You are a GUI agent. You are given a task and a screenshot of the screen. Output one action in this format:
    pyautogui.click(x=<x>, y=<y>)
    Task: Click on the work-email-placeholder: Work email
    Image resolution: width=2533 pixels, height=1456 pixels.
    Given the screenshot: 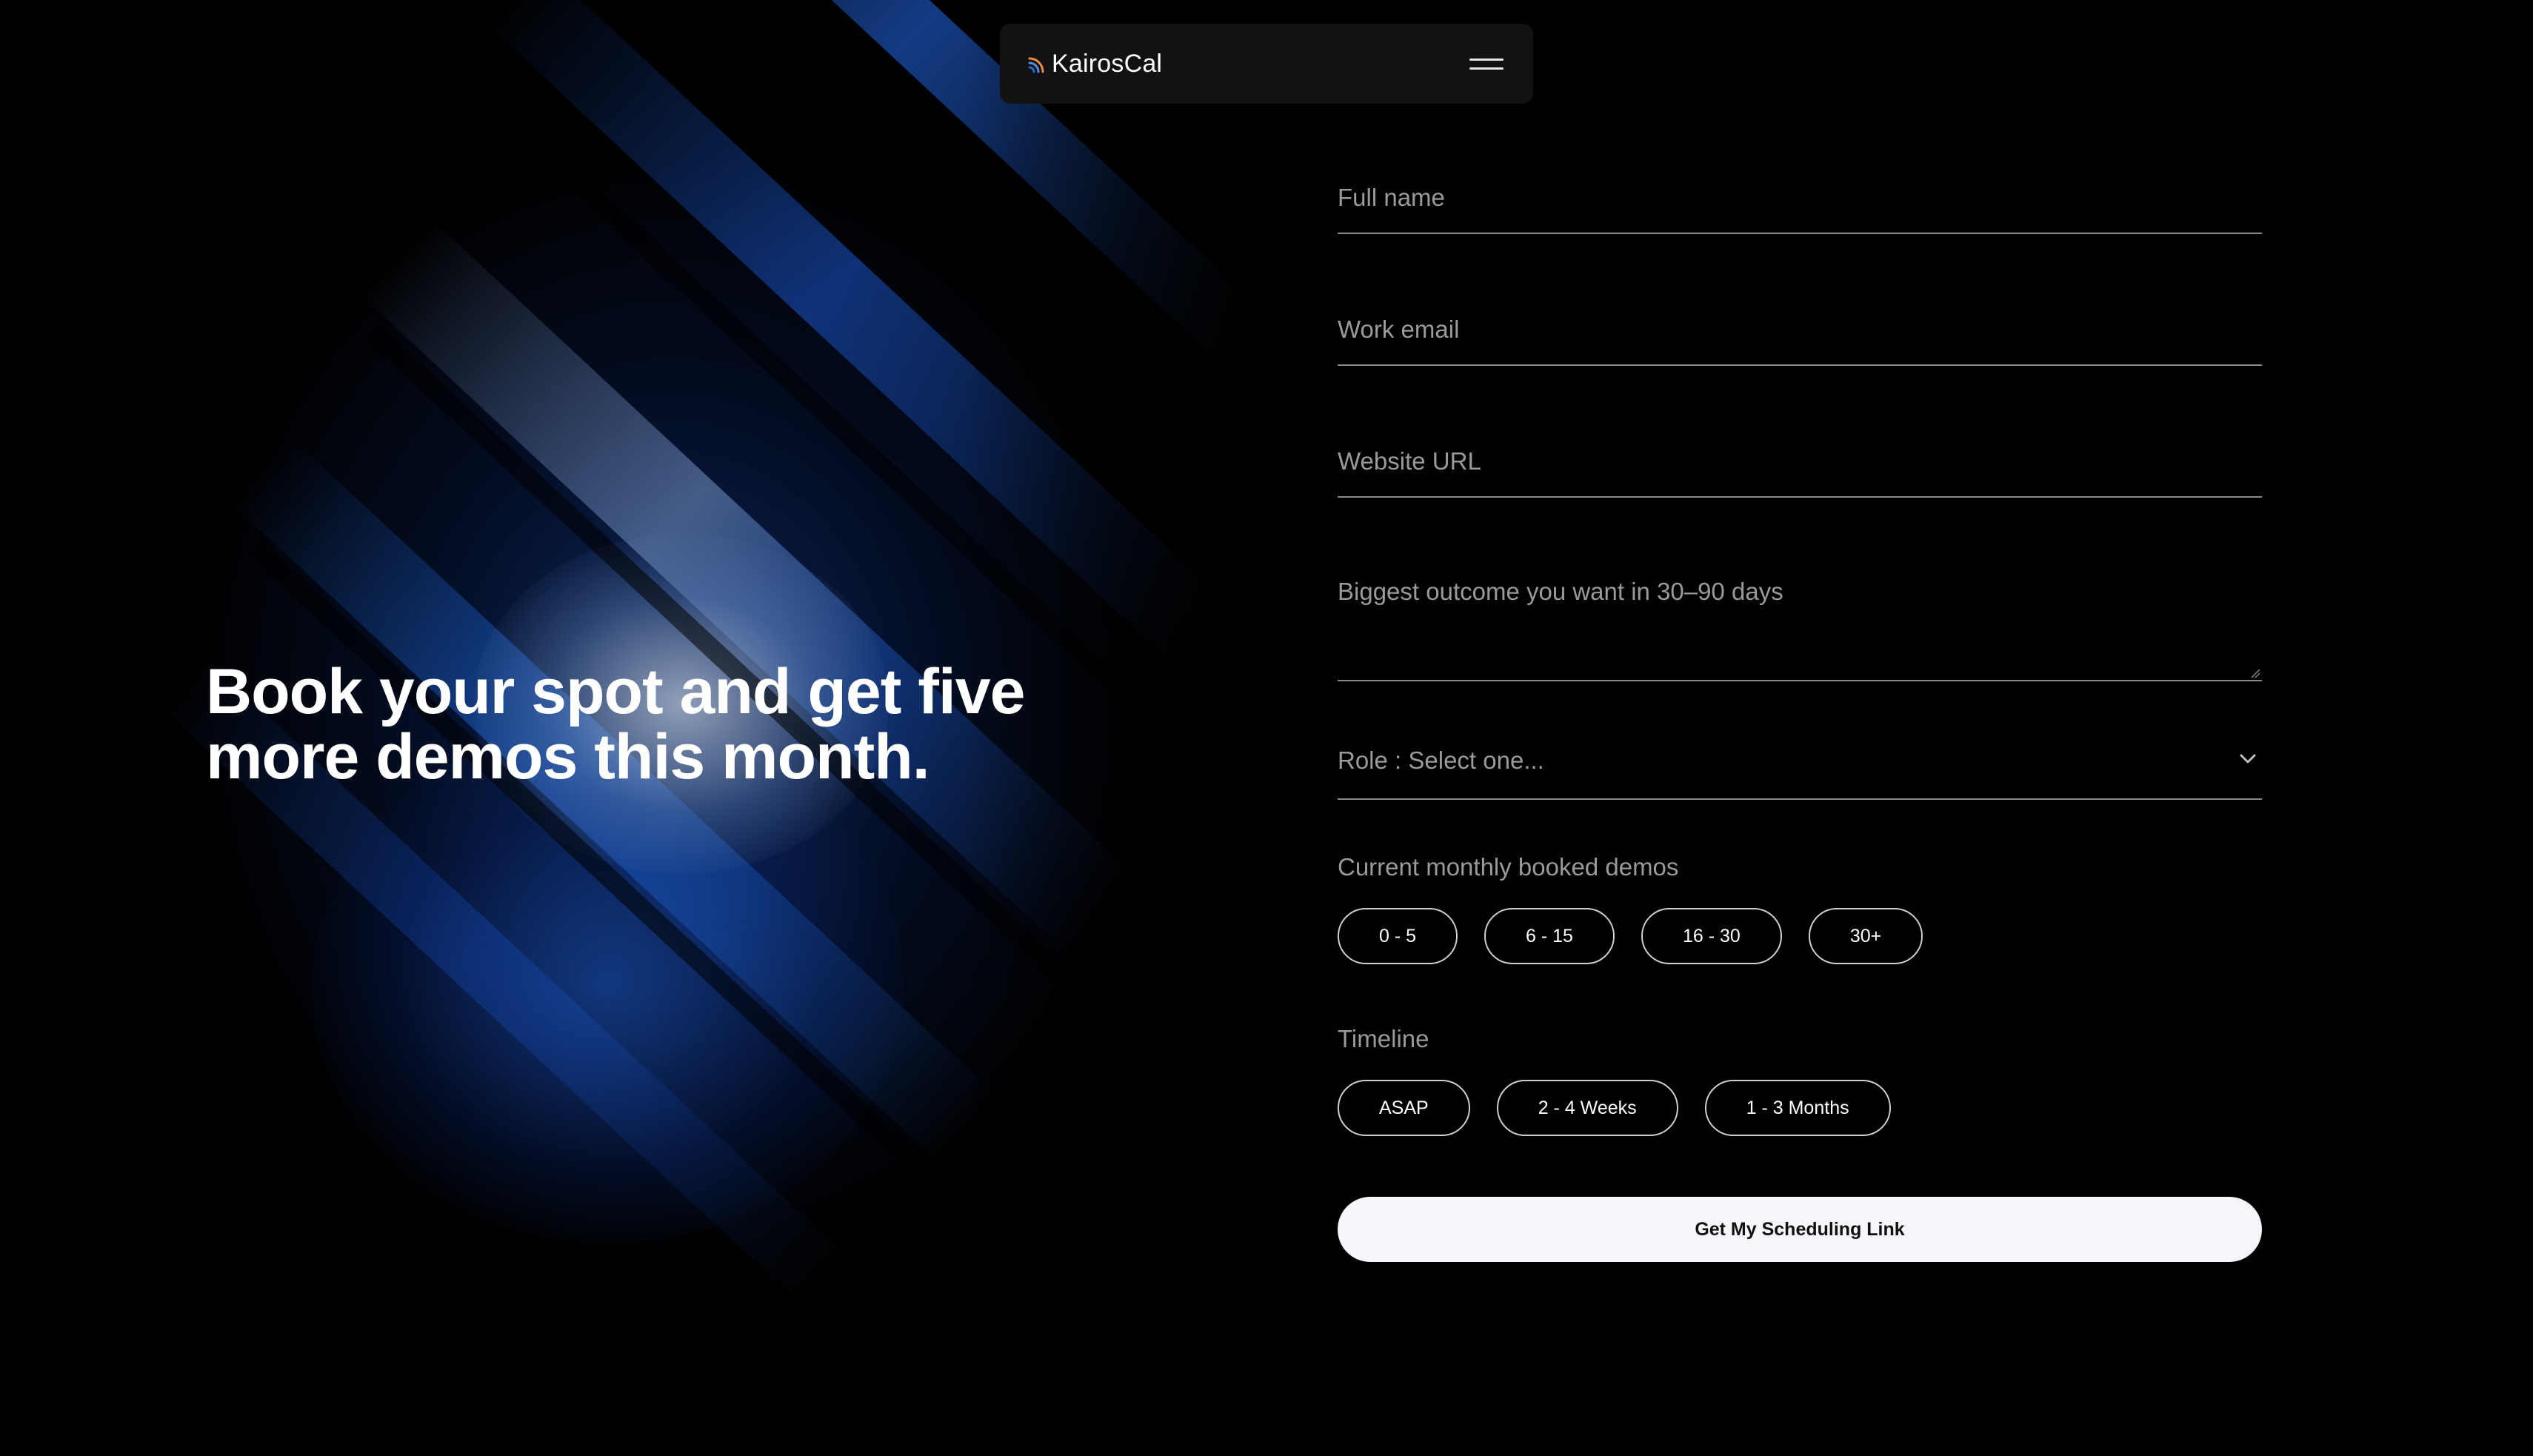 What is the action you would take?
    pyautogui.click(x=1399, y=329)
    